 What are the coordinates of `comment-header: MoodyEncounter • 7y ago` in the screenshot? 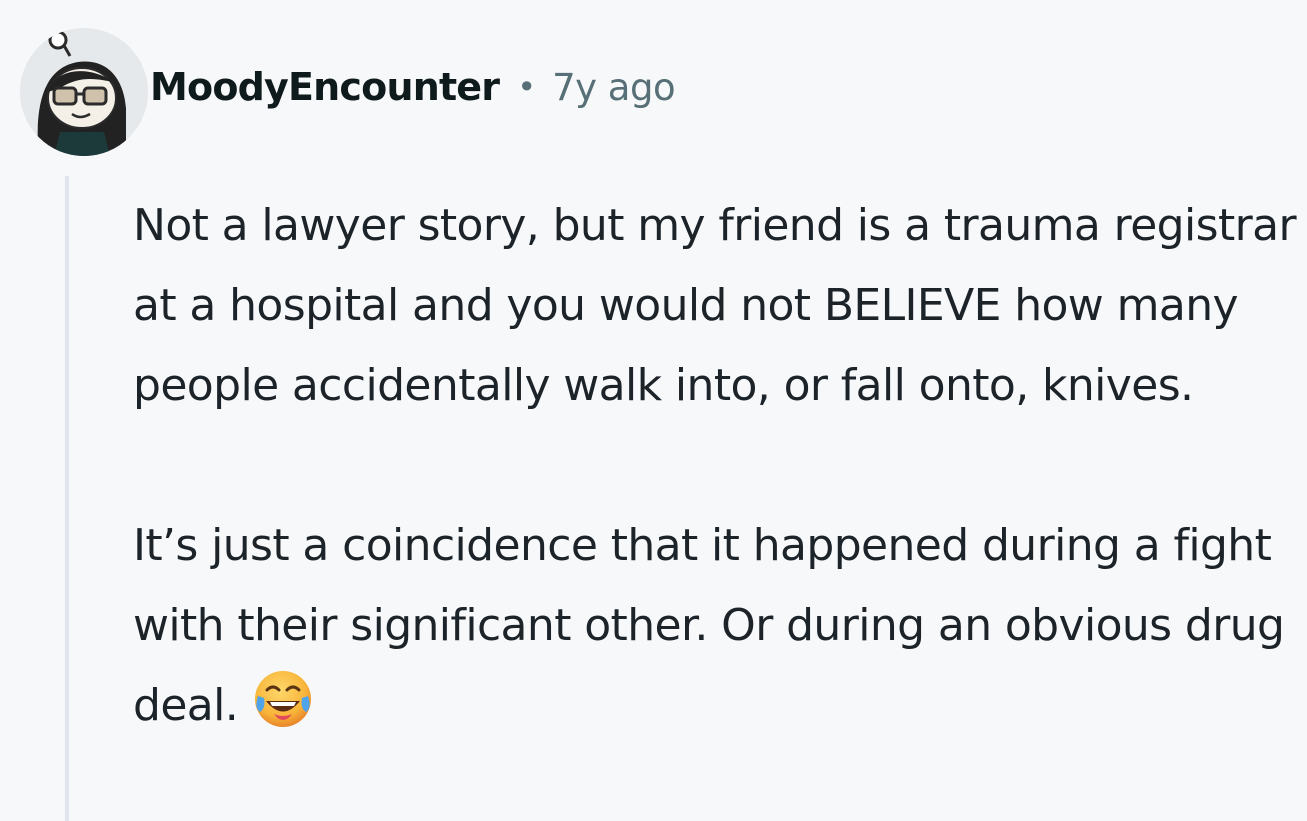 It's located at (348, 92).